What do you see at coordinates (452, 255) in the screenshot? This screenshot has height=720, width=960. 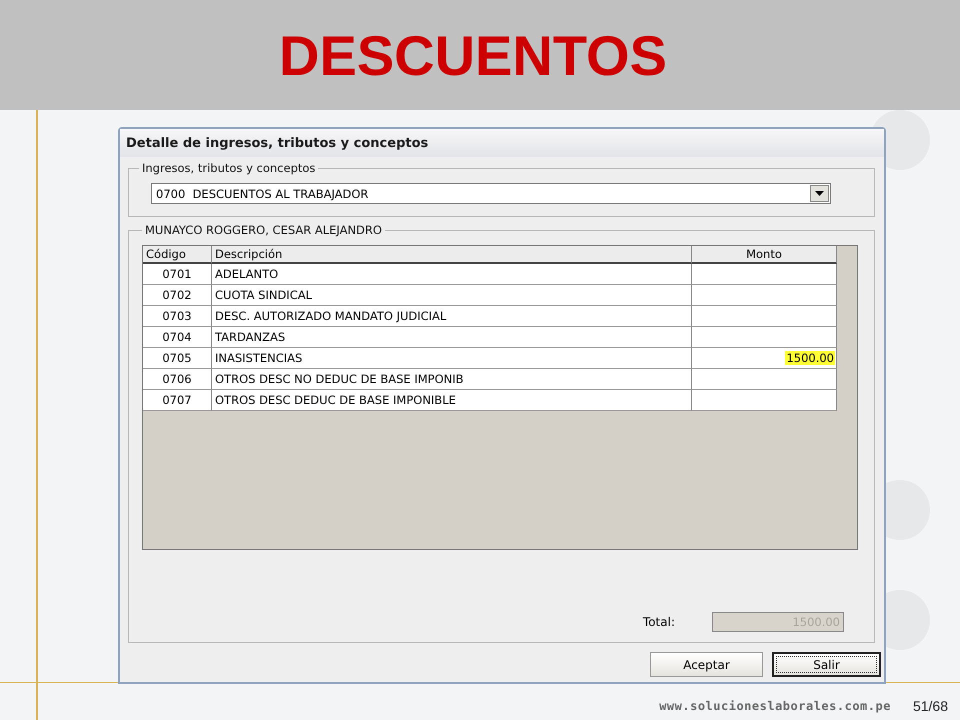 I see `column-header: Descripción` at bounding box center [452, 255].